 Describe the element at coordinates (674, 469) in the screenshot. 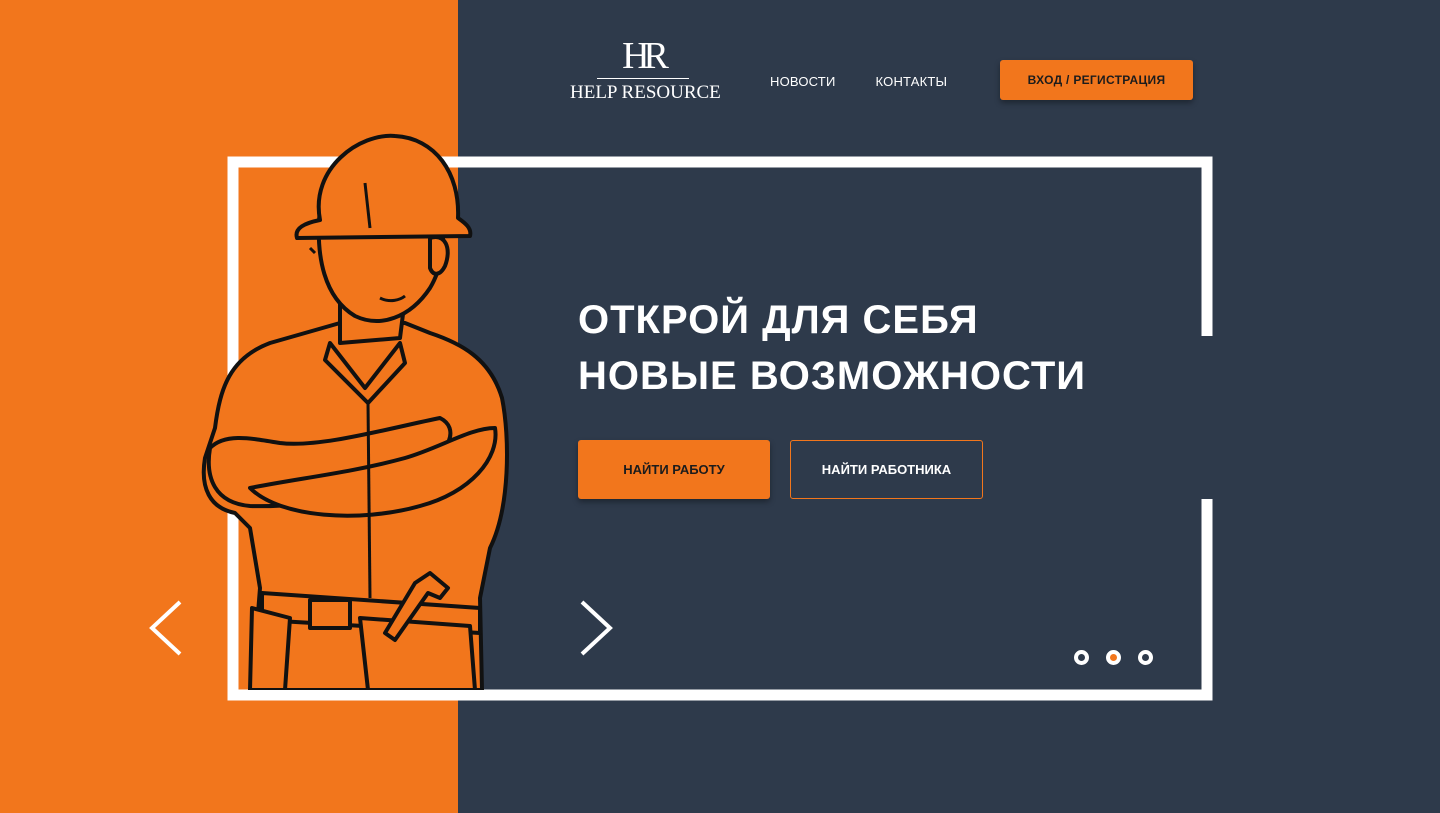

I see `find-job-button: НАЙТИ РАБОТУ` at that location.